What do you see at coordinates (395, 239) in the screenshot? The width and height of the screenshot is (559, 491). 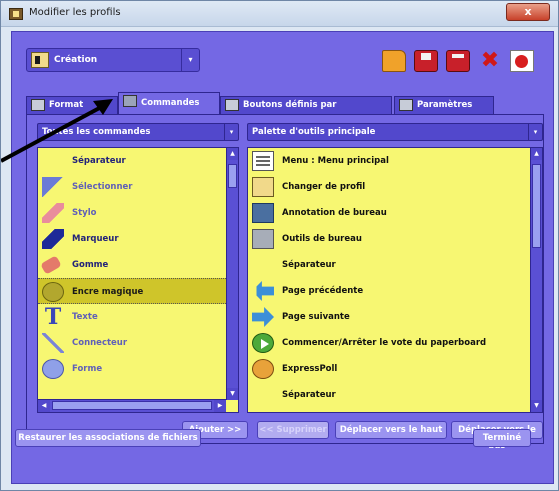 I see `list-item: Outils de bureau` at bounding box center [395, 239].